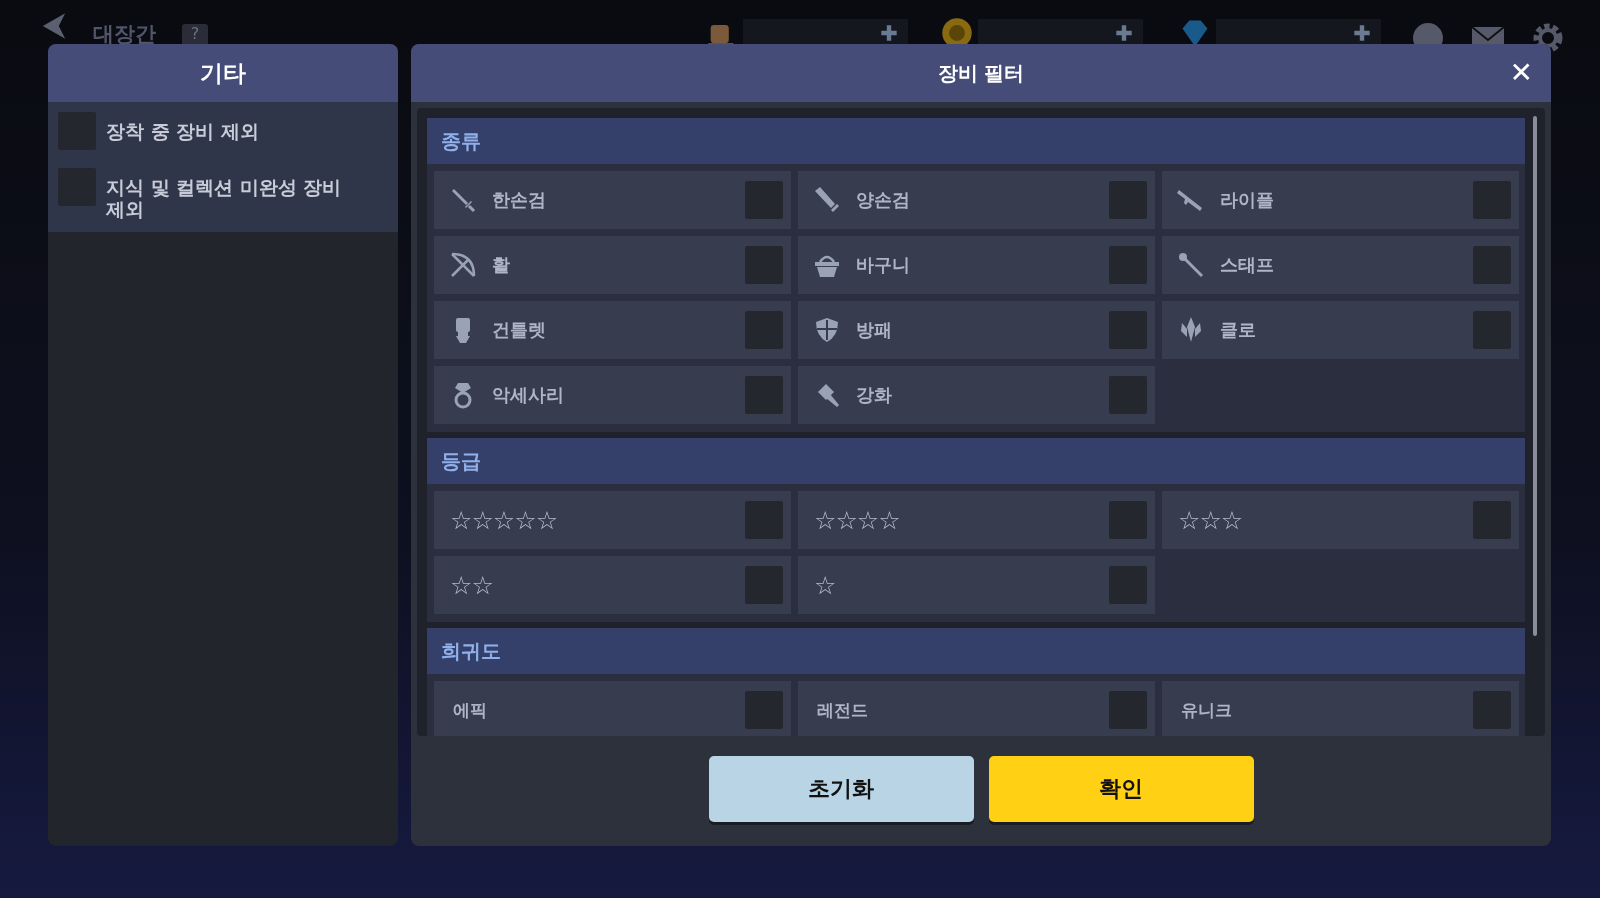  I want to click on grade-stars: ☆, so click(825, 585).